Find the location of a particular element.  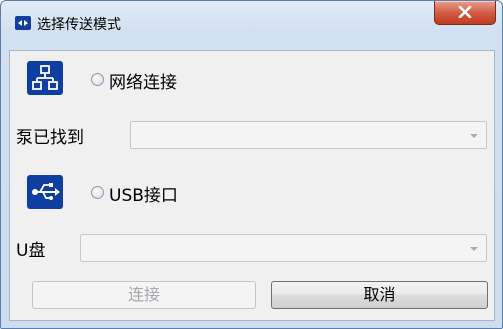

close-button is located at coordinates (465, 13).